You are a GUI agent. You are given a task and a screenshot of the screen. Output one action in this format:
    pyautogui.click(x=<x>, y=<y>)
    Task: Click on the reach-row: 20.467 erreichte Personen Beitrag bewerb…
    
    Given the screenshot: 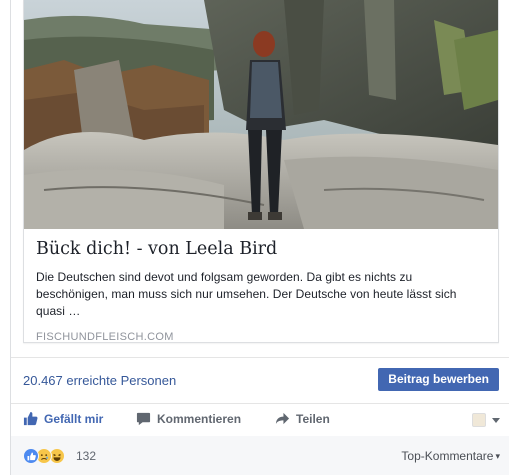 What is the action you would take?
    pyautogui.click(x=260, y=381)
    